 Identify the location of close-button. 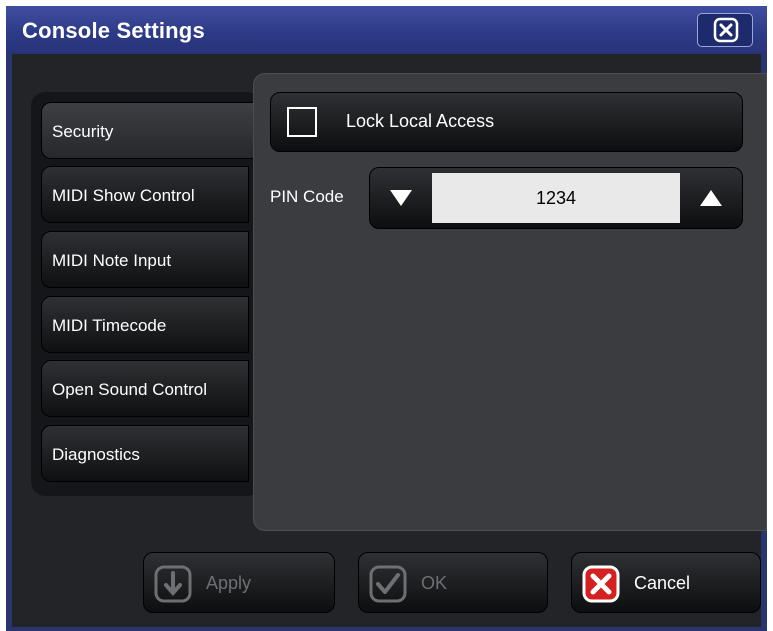
(725, 30).